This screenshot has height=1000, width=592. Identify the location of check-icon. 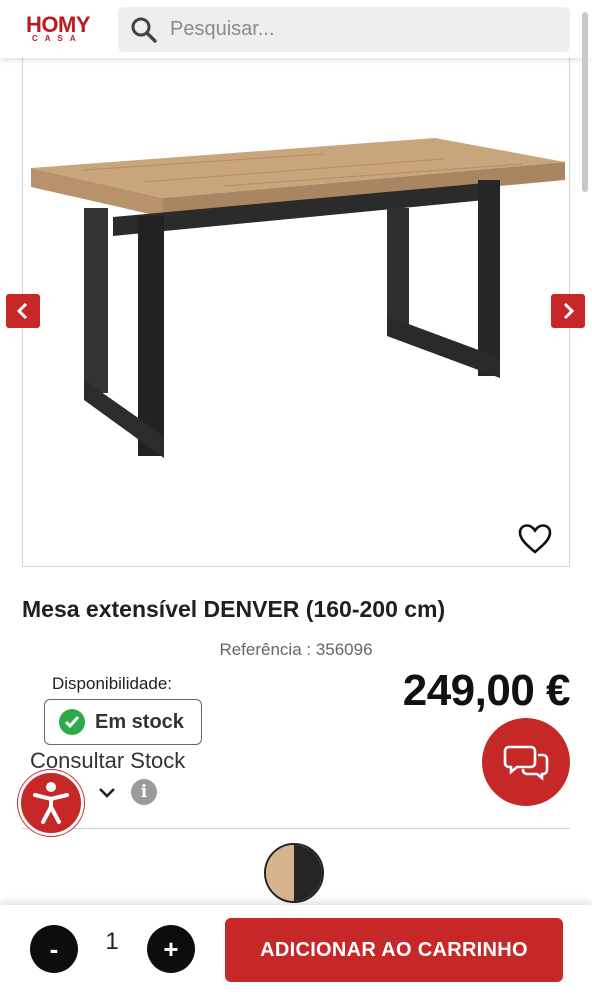
(72, 722).